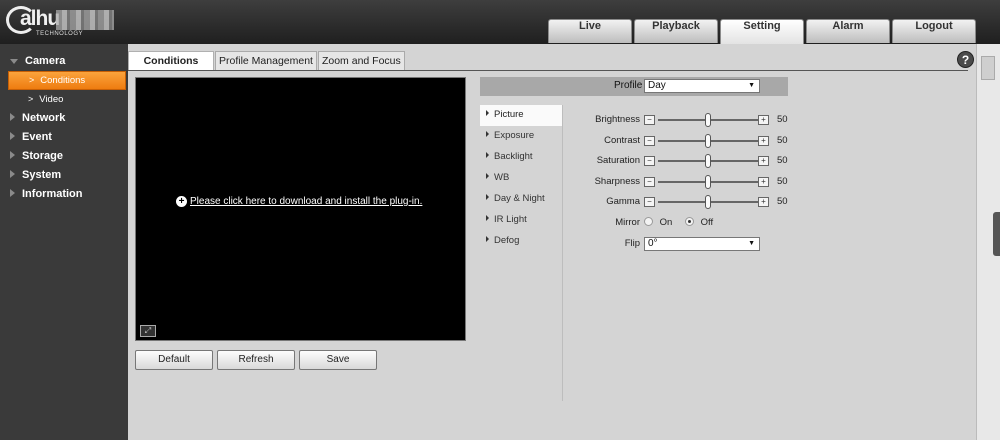  What do you see at coordinates (64, 156) in the screenshot?
I see `sidebar-item-storage: Storage` at bounding box center [64, 156].